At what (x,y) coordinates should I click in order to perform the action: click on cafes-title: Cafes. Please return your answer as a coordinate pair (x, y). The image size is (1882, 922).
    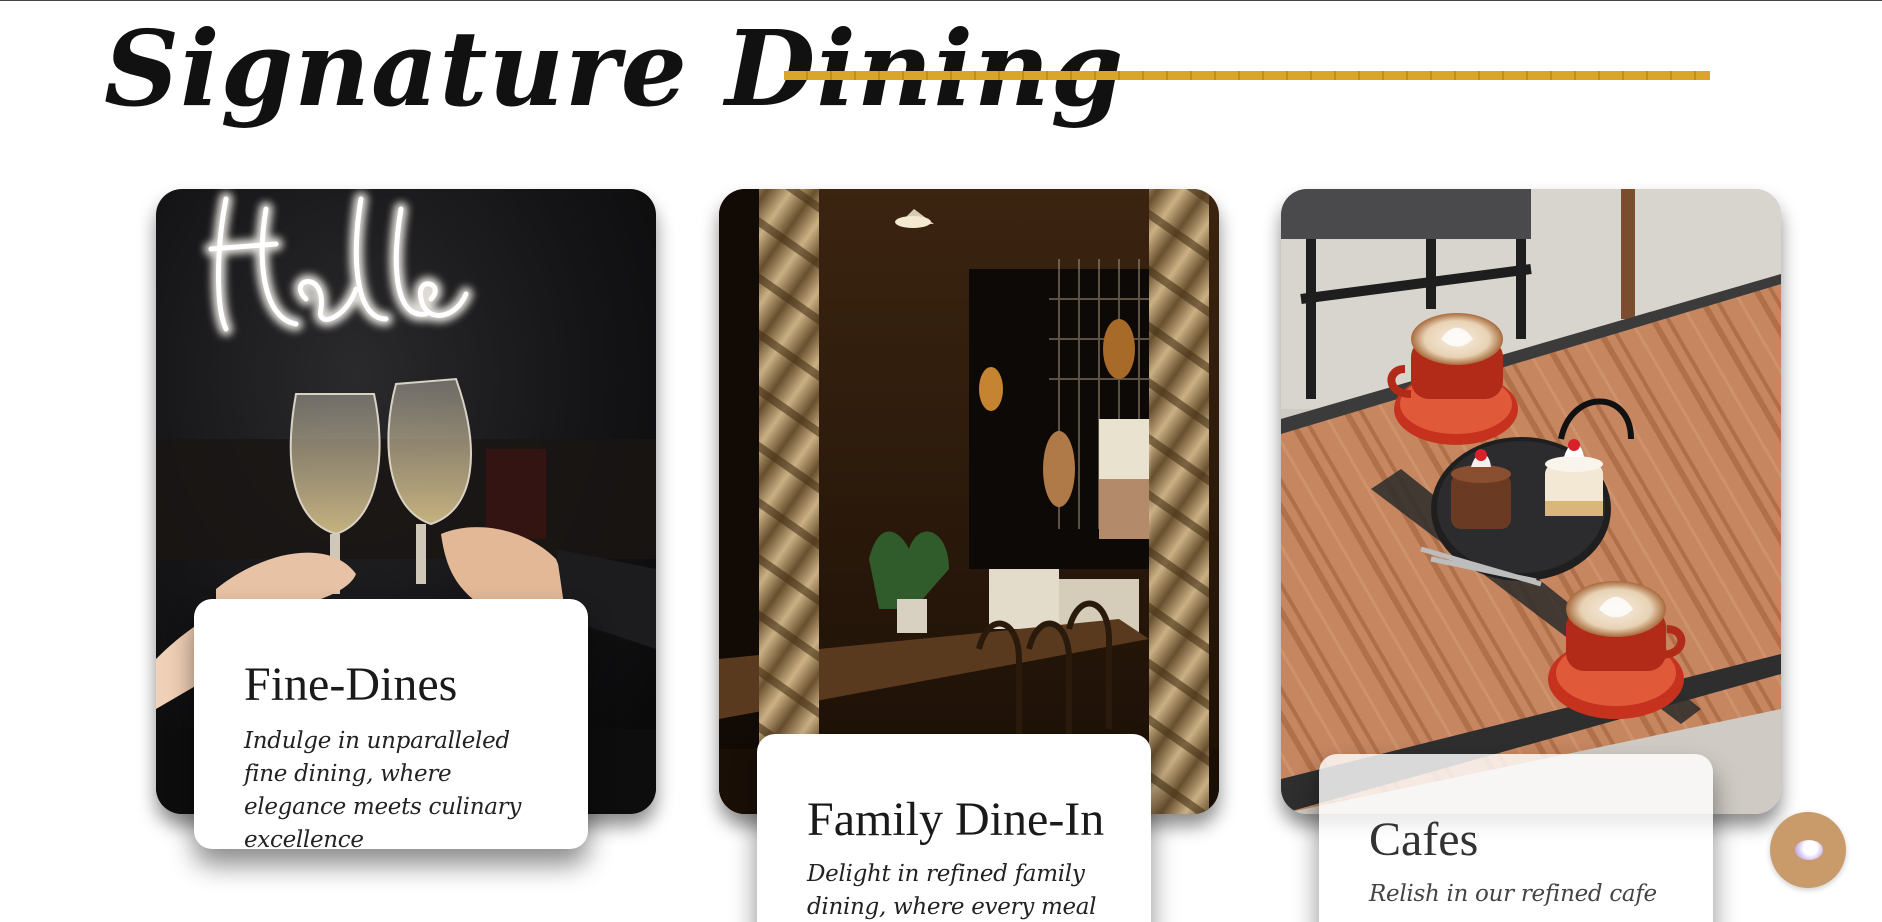
    Looking at the image, I should click on (1424, 839).